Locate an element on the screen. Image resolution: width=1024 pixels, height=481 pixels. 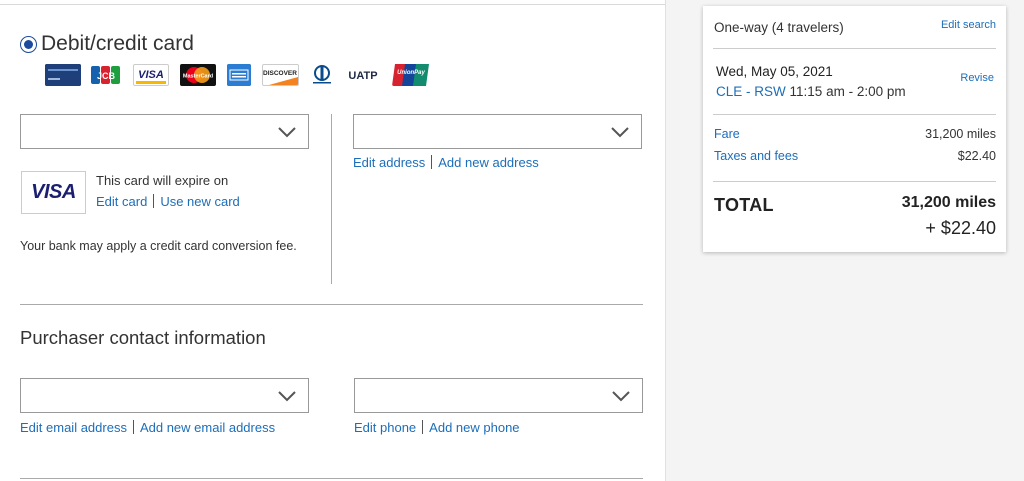
amex-logo is located at coordinates (239, 75).